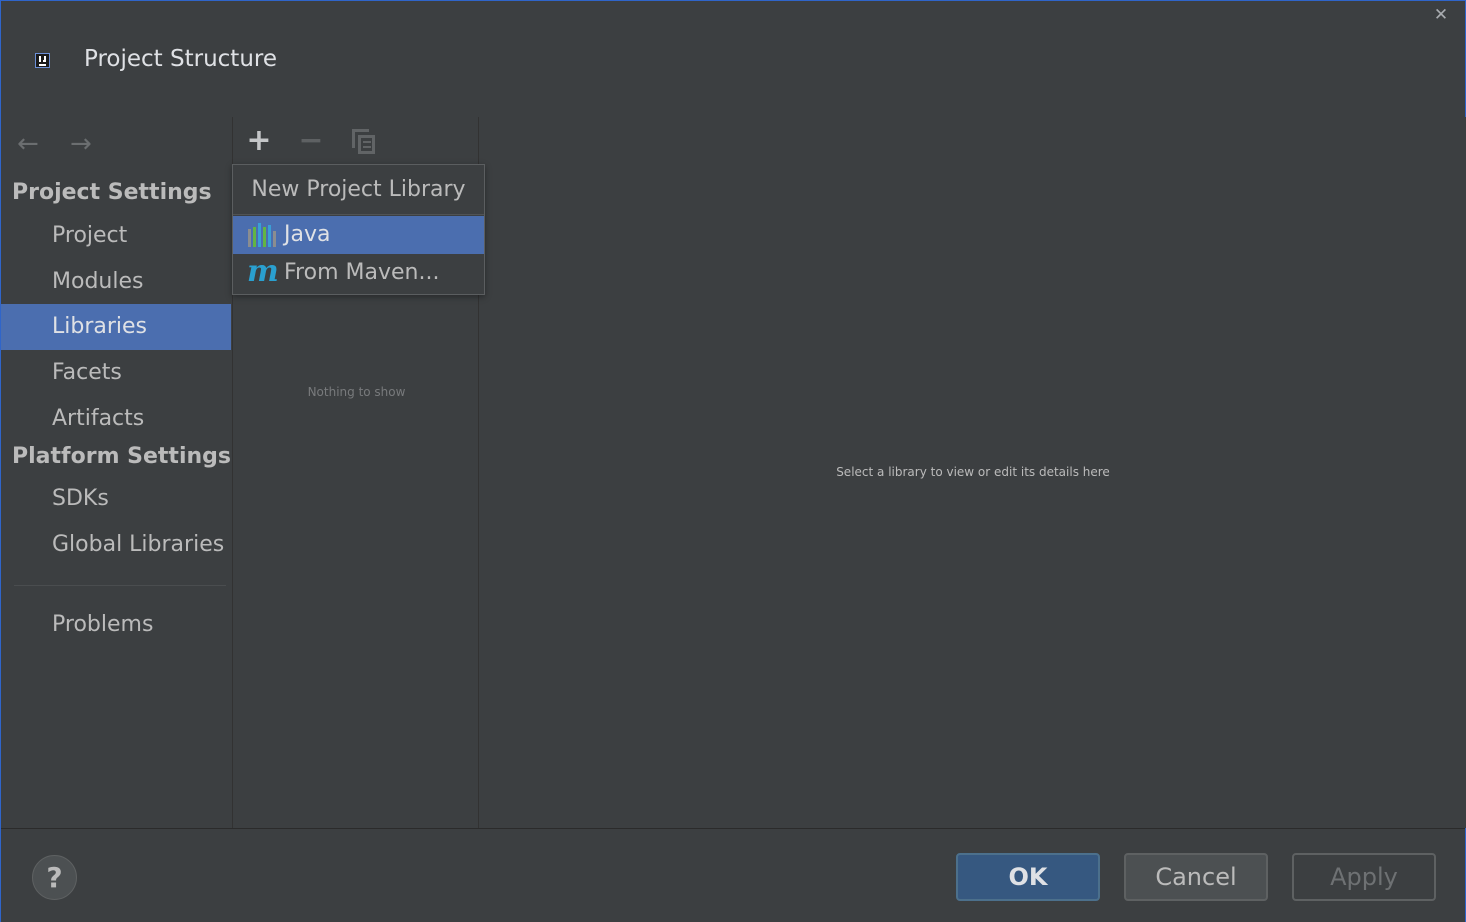 This screenshot has height=922, width=1466. What do you see at coordinates (358, 235) in the screenshot?
I see `popup-item-java: Java` at bounding box center [358, 235].